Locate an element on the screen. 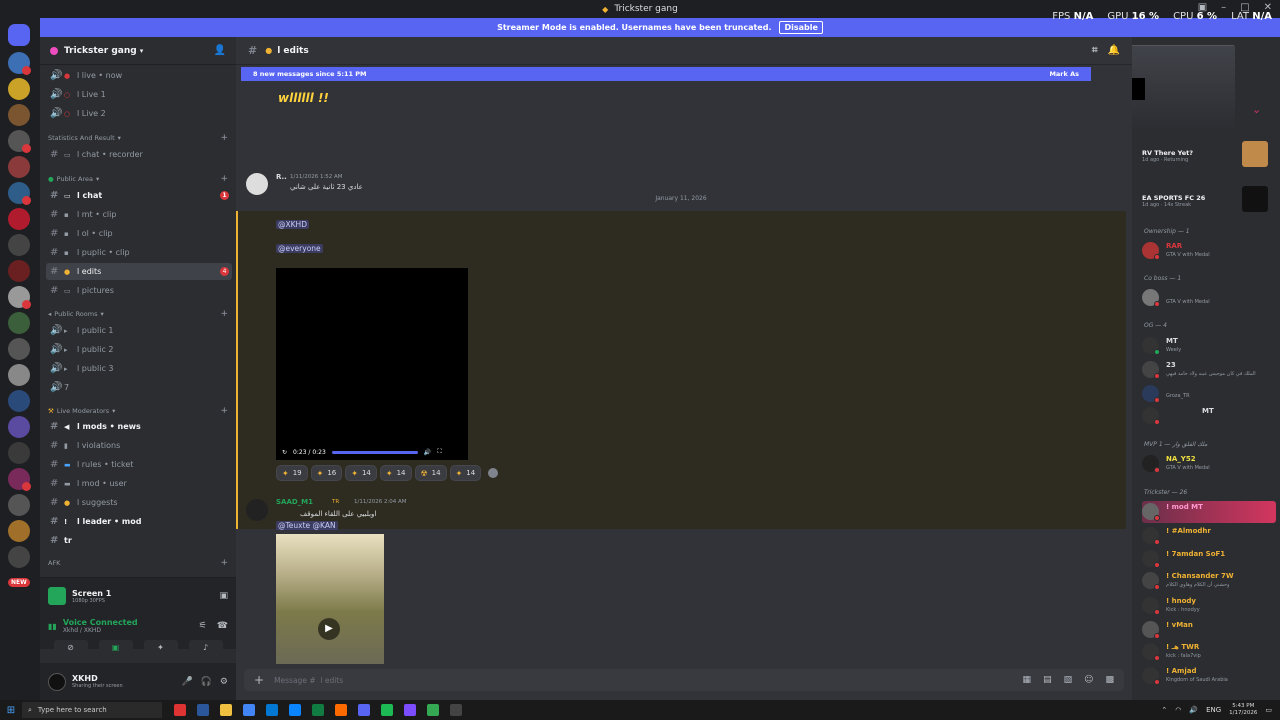  headphones-icon: 🎧 is located at coordinates (206, 682).